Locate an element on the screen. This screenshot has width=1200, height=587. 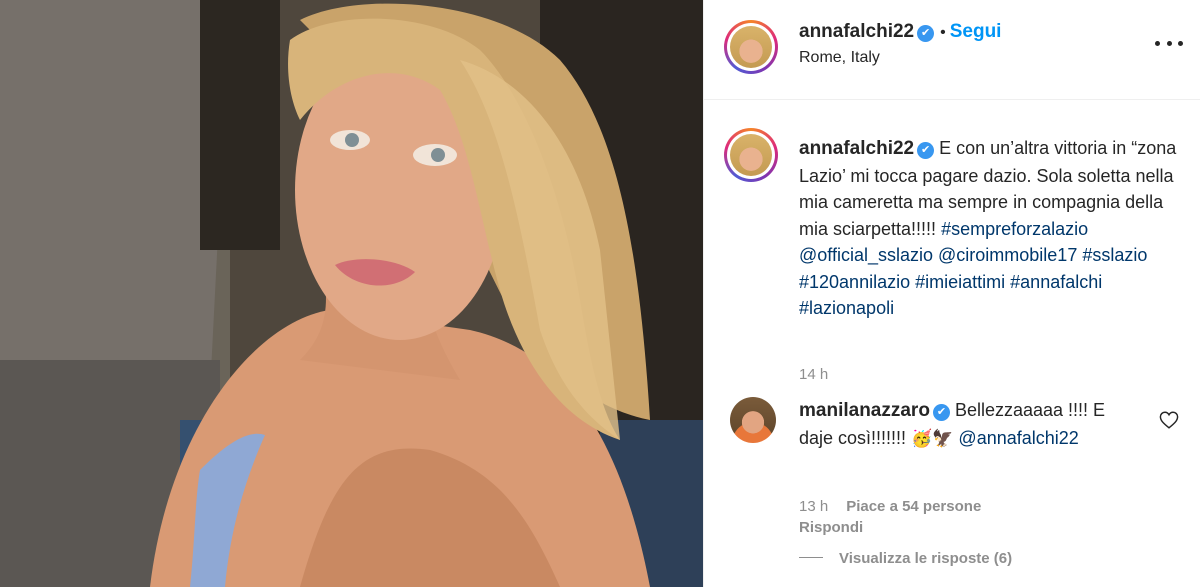
comment-likes: Piace a 54 persone is located at coordinates (913, 506).